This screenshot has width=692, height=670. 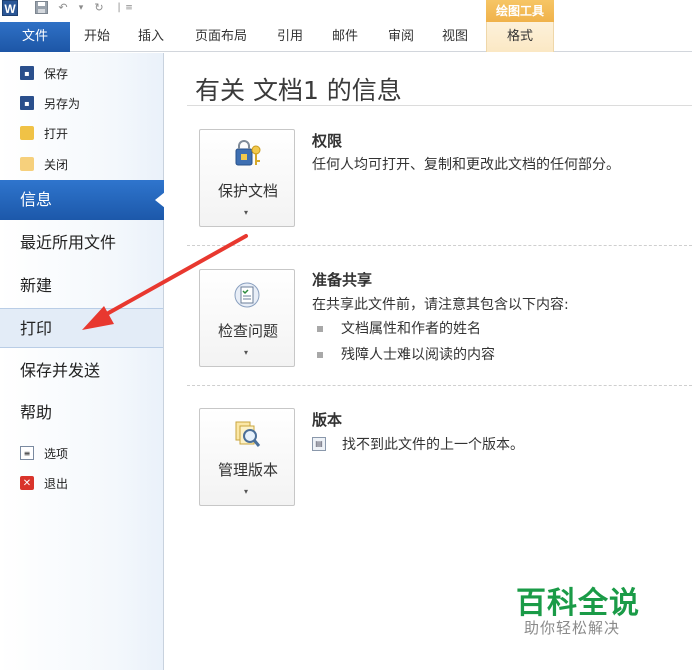 What do you see at coordinates (151, 37) in the screenshot?
I see `tab-insert: 插入` at bounding box center [151, 37].